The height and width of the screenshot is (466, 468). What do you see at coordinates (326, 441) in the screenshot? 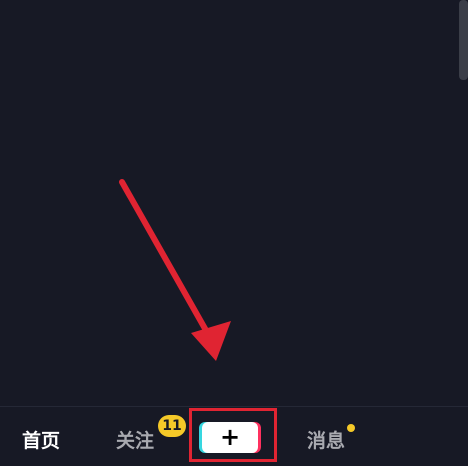
I see `tab-messages: 消息` at bounding box center [326, 441].